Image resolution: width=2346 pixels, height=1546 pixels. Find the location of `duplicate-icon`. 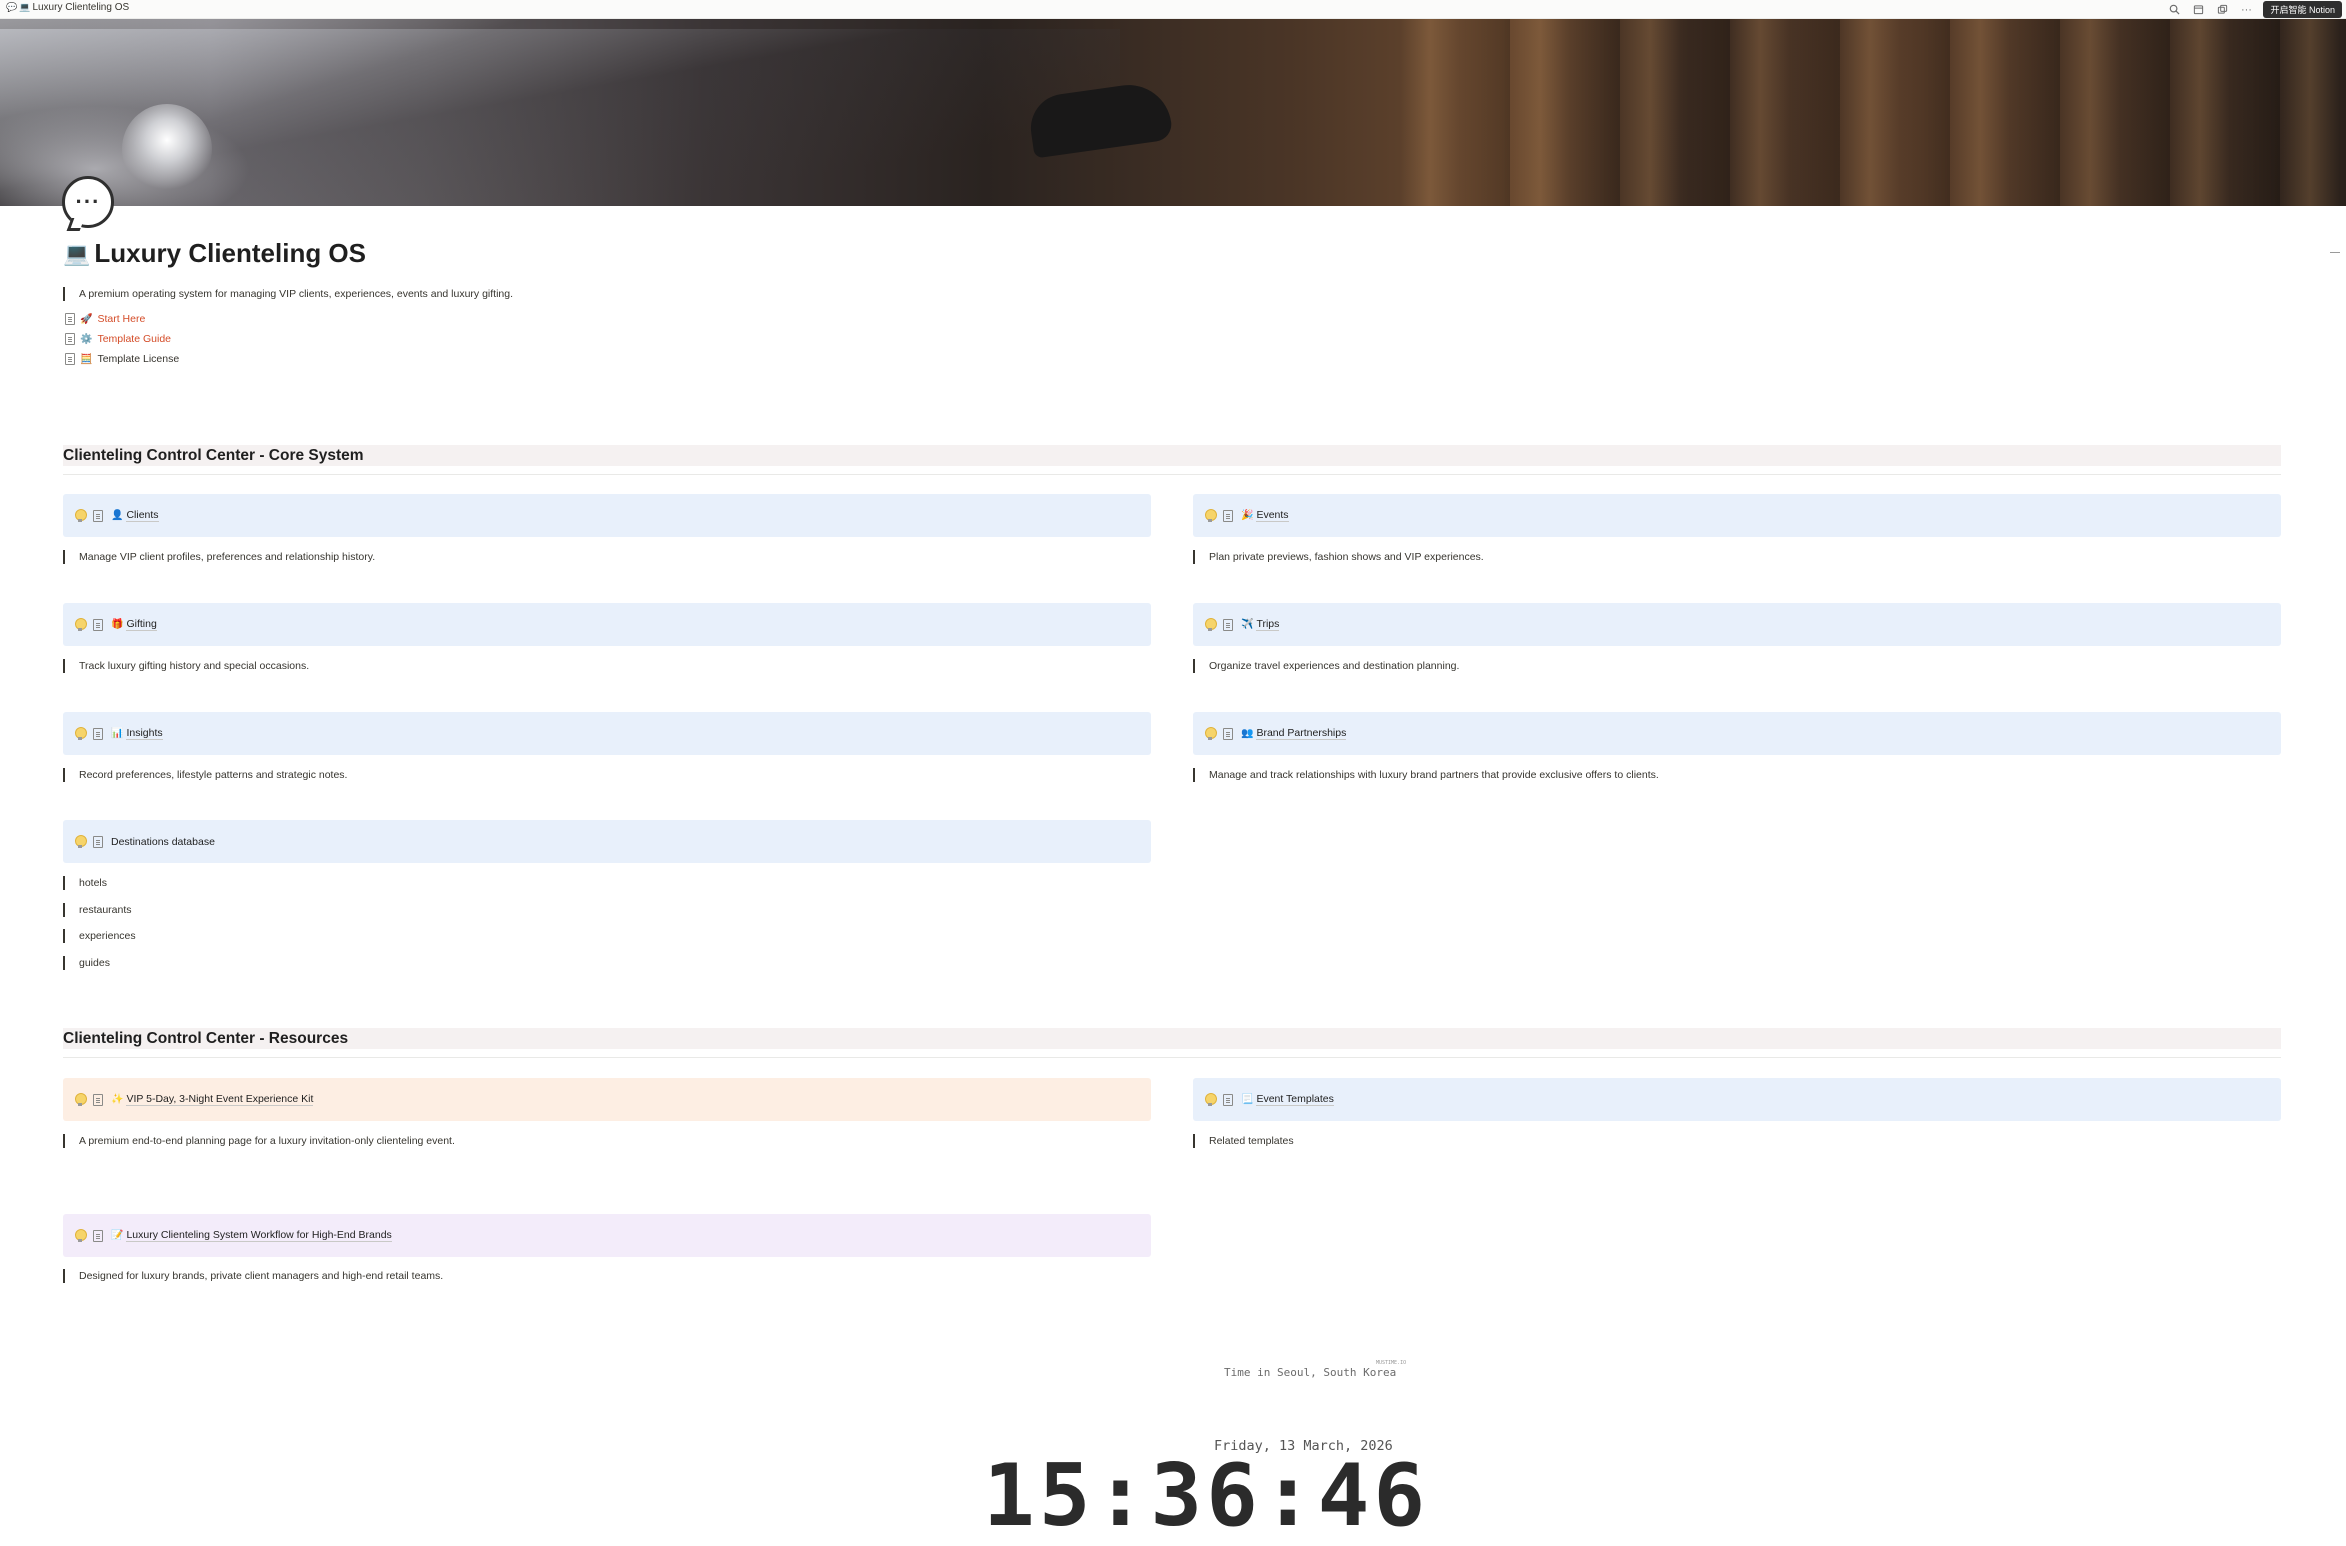

duplicate-icon is located at coordinates (2222, 10).